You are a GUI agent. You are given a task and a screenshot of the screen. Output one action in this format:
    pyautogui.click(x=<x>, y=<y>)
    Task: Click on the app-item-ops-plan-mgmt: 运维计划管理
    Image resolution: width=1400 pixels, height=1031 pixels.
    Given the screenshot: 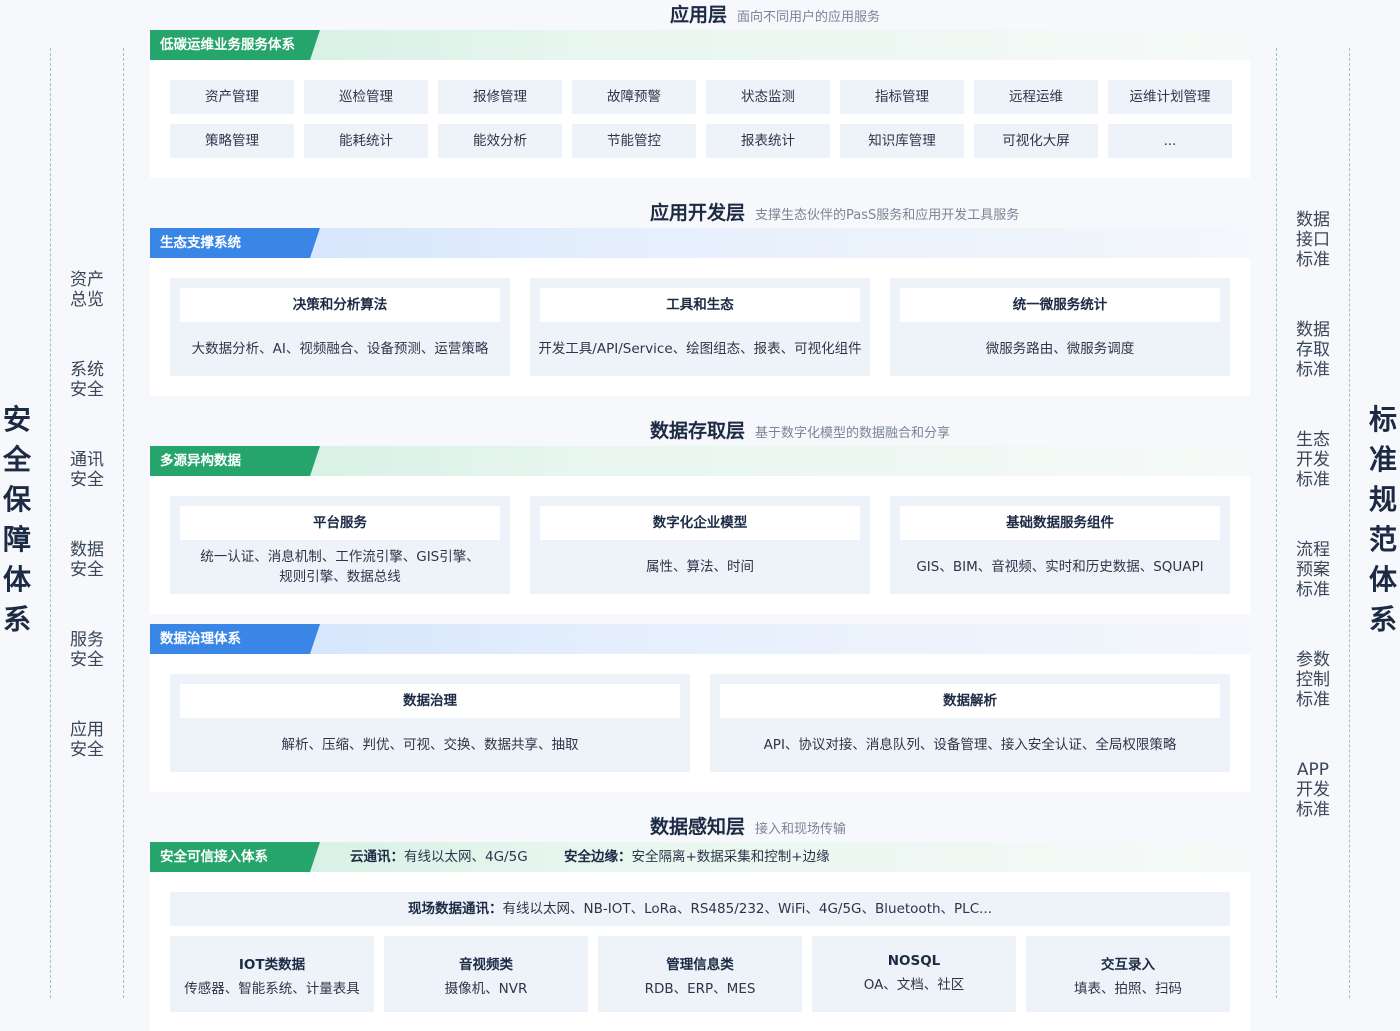 What is the action you would take?
    pyautogui.click(x=1170, y=97)
    